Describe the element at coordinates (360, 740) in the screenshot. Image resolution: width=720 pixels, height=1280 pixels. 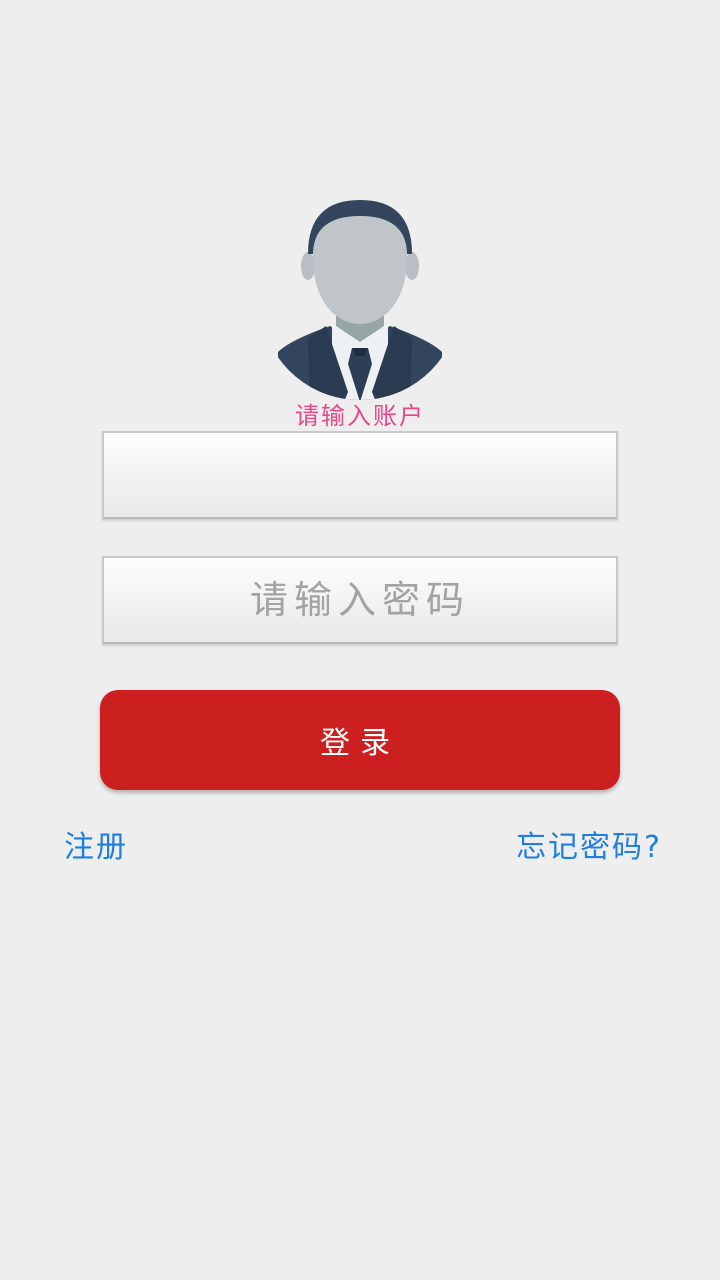
I see `login-button: 登录` at that location.